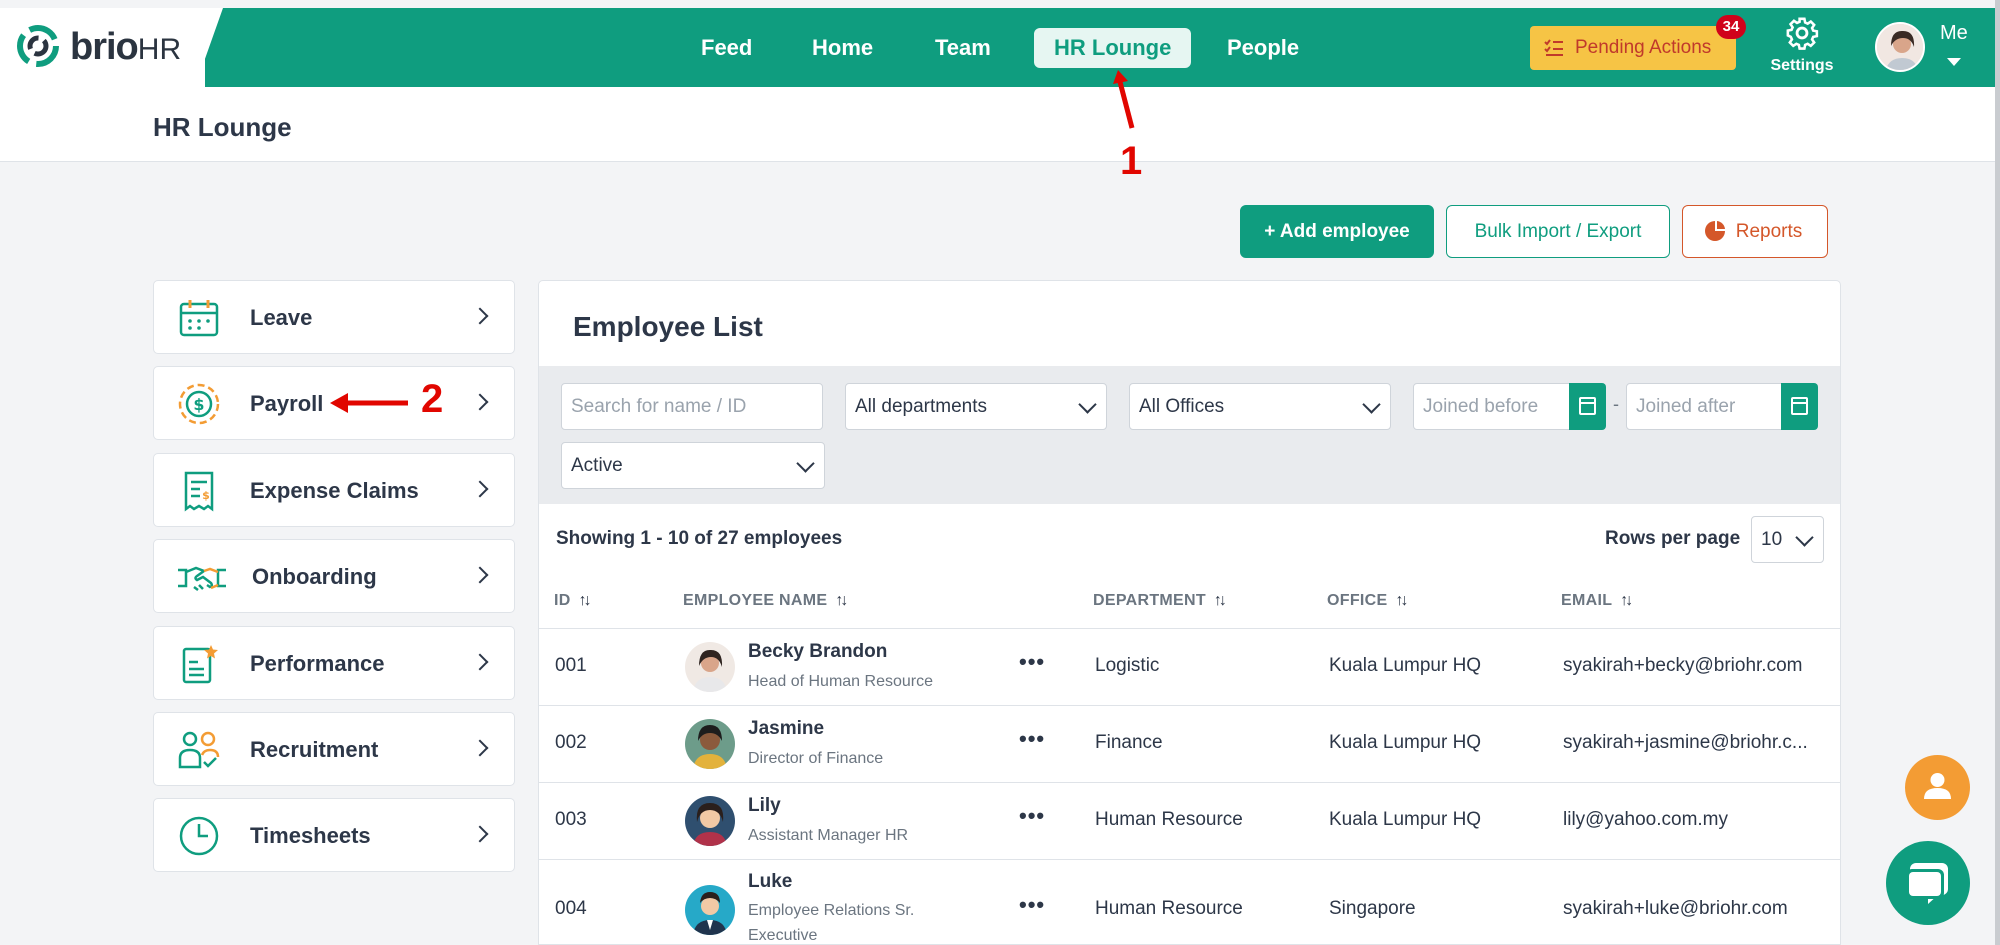 Image resolution: width=2000 pixels, height=945 pixels. Describe the element at coordinates (1715, 231) in the screenshot. I see `pie-chart-icon` at that location.